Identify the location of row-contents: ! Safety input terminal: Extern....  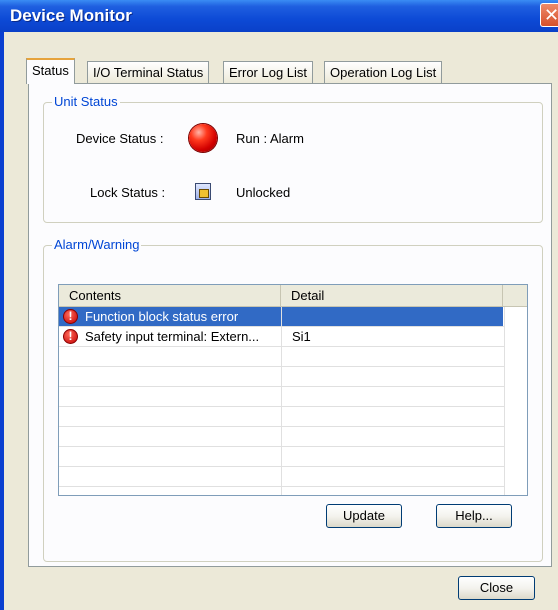
(170, 336).